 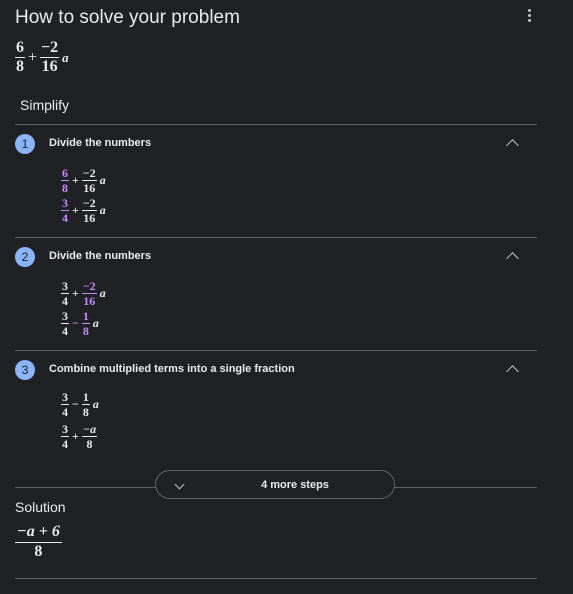 I want to click on solution-numerator: −a + 6, so click(x=38, y=533).